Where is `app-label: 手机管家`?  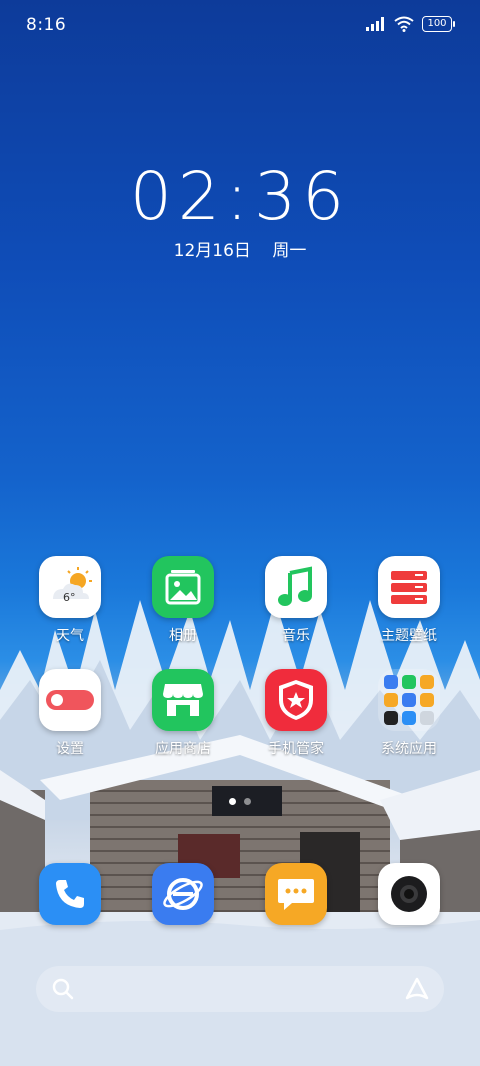 app-label: 手机管家 is located at coordinates (296, 749).